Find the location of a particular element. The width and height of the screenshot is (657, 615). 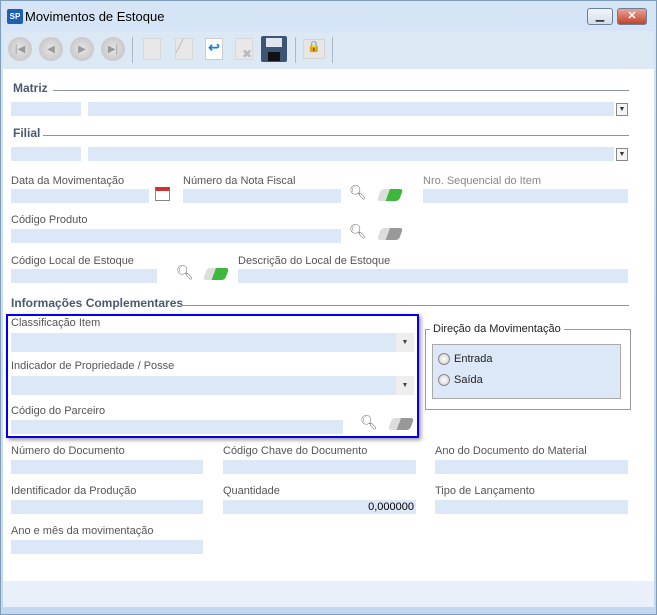

filial-select is located at coordinates (351, 154).